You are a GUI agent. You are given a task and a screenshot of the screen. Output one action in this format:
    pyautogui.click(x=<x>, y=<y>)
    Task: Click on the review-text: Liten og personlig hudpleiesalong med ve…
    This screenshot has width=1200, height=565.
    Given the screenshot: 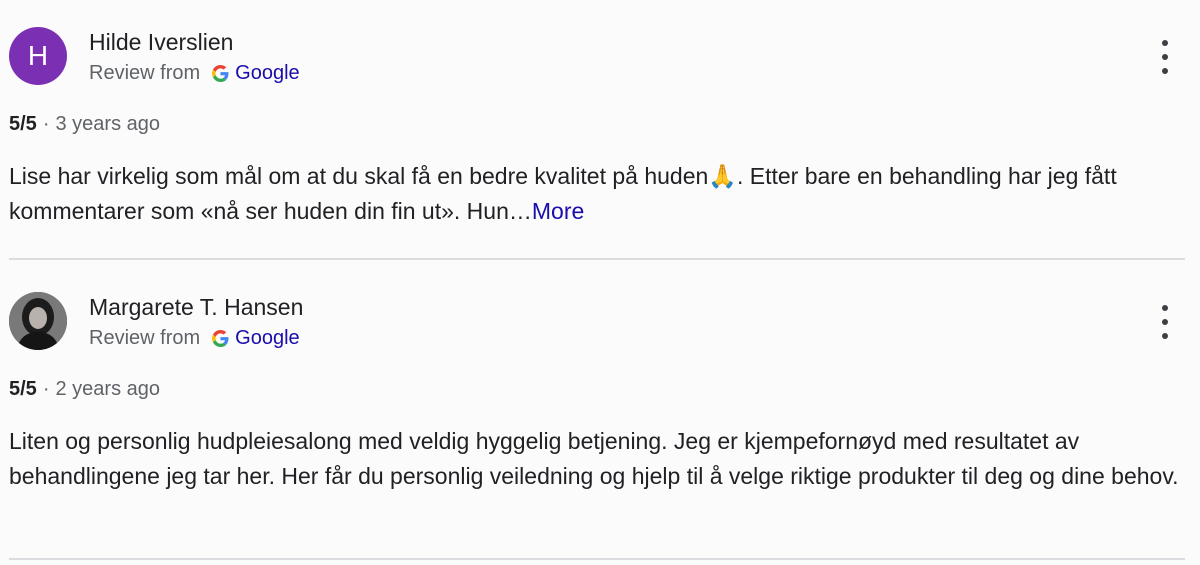 What is the action you would take?
    pyautogui.click(x=594, y=458)
    